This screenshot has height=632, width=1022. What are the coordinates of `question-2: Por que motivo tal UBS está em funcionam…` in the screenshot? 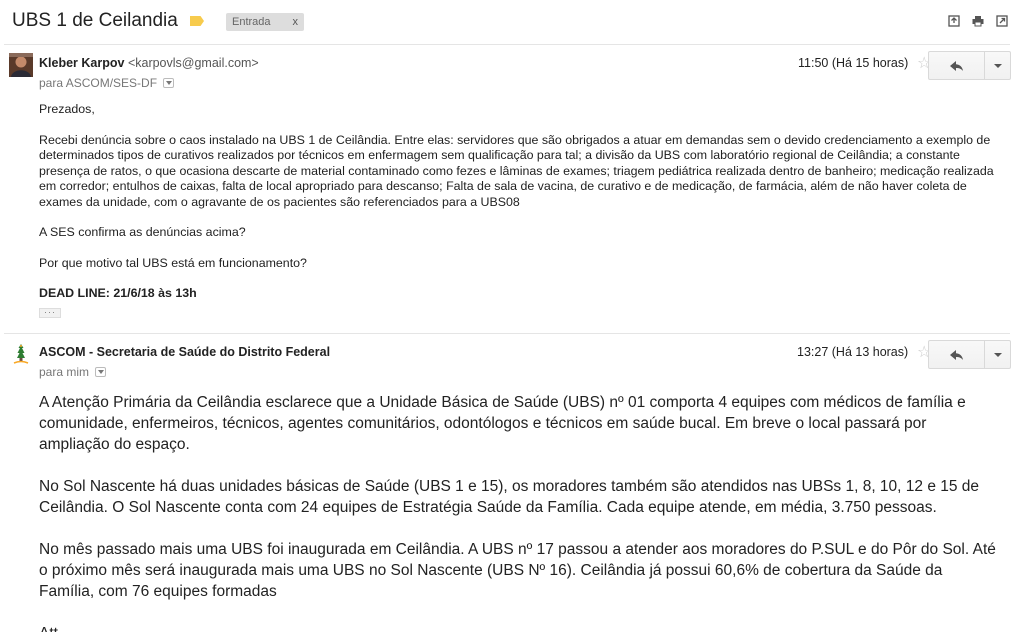 It's located at (173, 262).